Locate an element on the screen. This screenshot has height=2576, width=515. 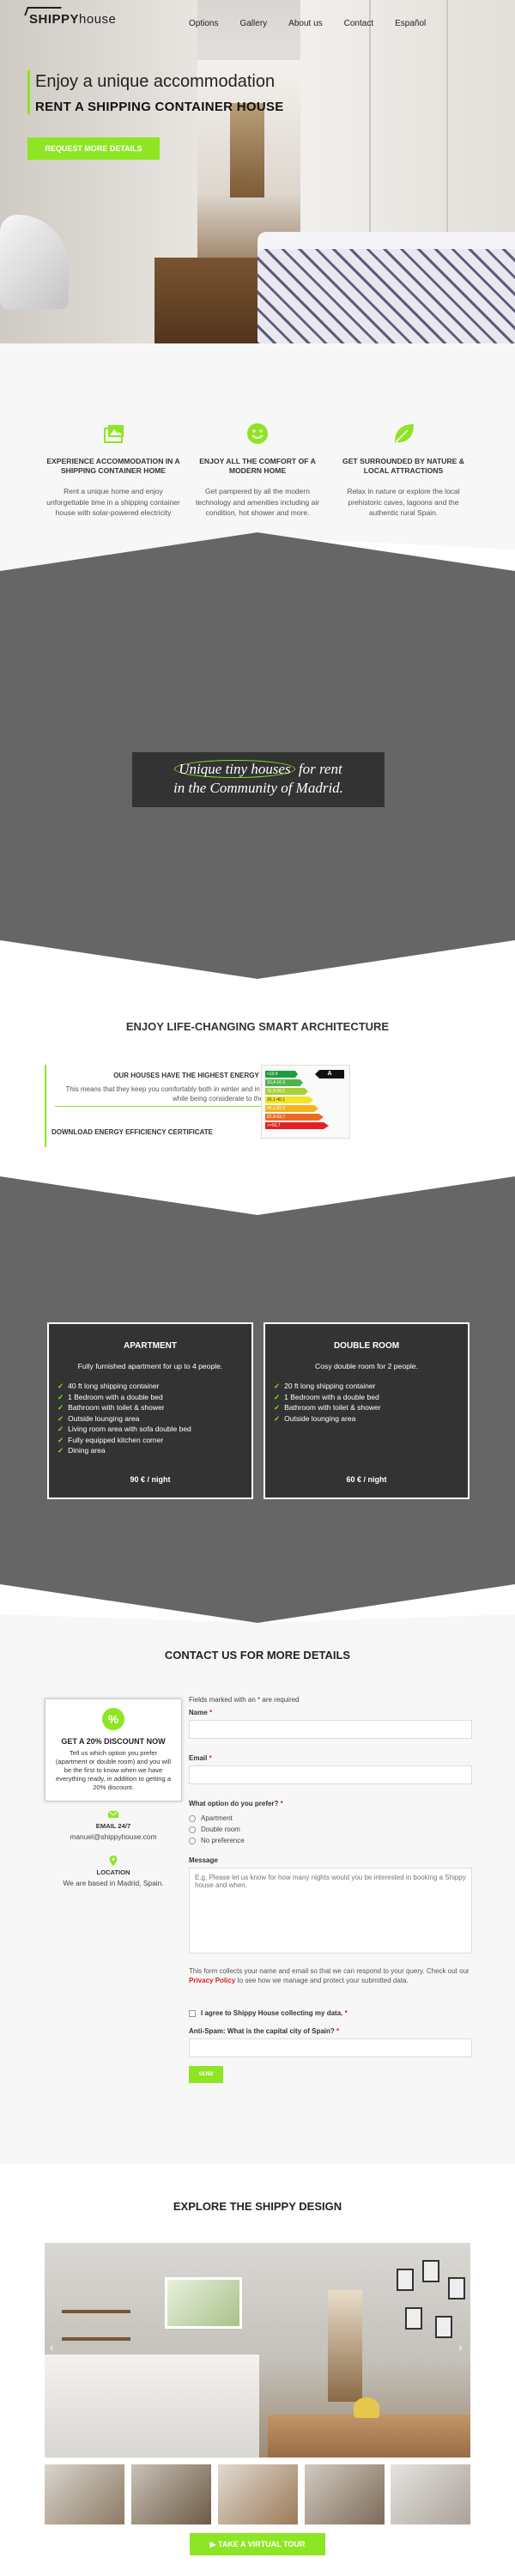
nav-links: Options Gallery About us Contact Español is located at coordinates (318, 23).